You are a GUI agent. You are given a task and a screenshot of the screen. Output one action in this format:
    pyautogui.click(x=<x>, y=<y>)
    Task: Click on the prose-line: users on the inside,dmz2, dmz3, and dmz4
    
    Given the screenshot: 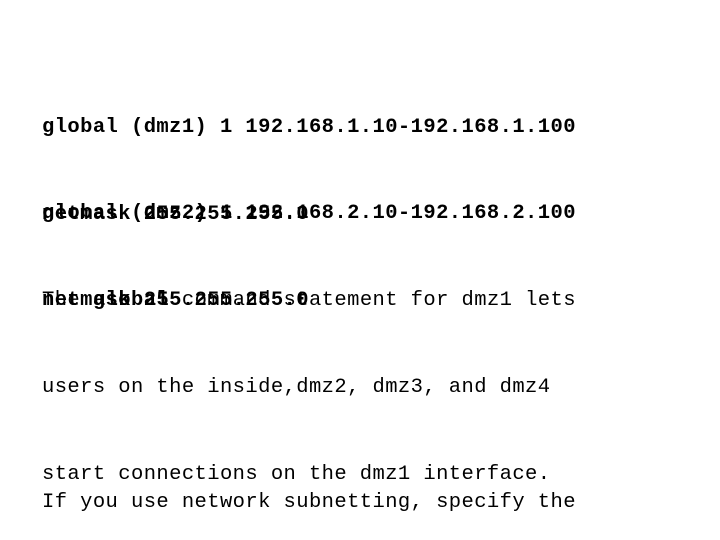 What is the action you would take?
    pyautogui.click(x=296, y=387)
    